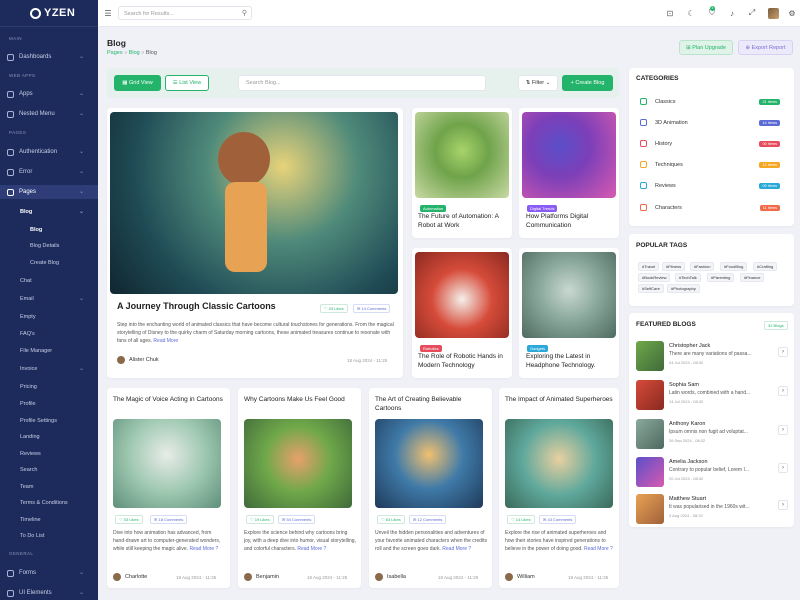  What do you see at coordinates (702, 266) in the screenshot?
I see `tag-chip: #Fashion` at bounding box center [702, 266].